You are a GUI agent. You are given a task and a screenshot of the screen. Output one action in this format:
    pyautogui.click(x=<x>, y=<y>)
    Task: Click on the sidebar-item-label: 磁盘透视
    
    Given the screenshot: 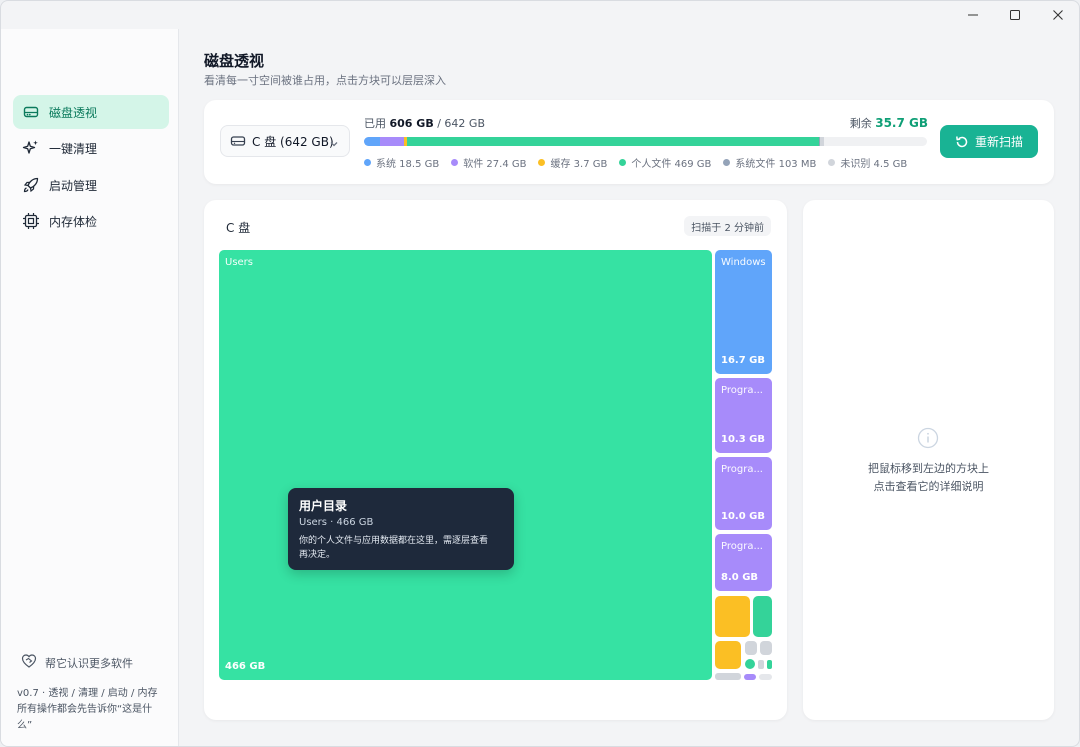 What is the action you would take?
    pyautogui.click(x=73, y=112)
    